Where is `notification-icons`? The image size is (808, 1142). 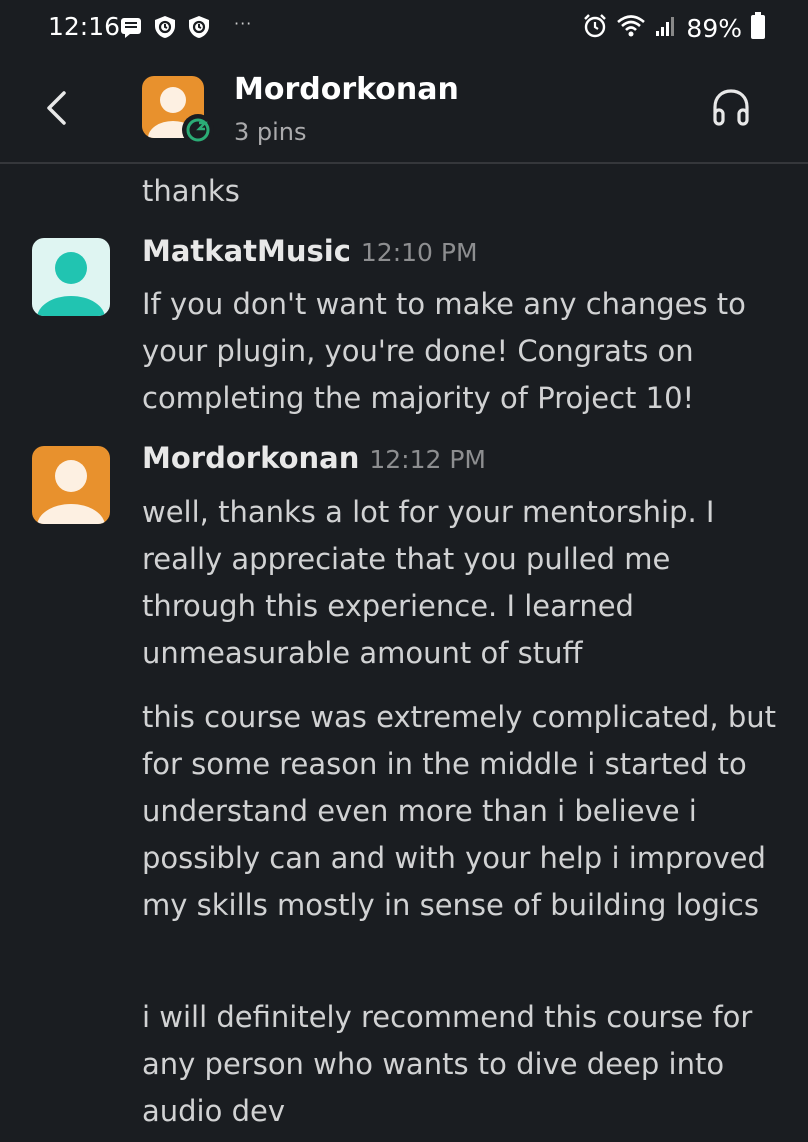
notification-icons is located at coordinates (165, 27).